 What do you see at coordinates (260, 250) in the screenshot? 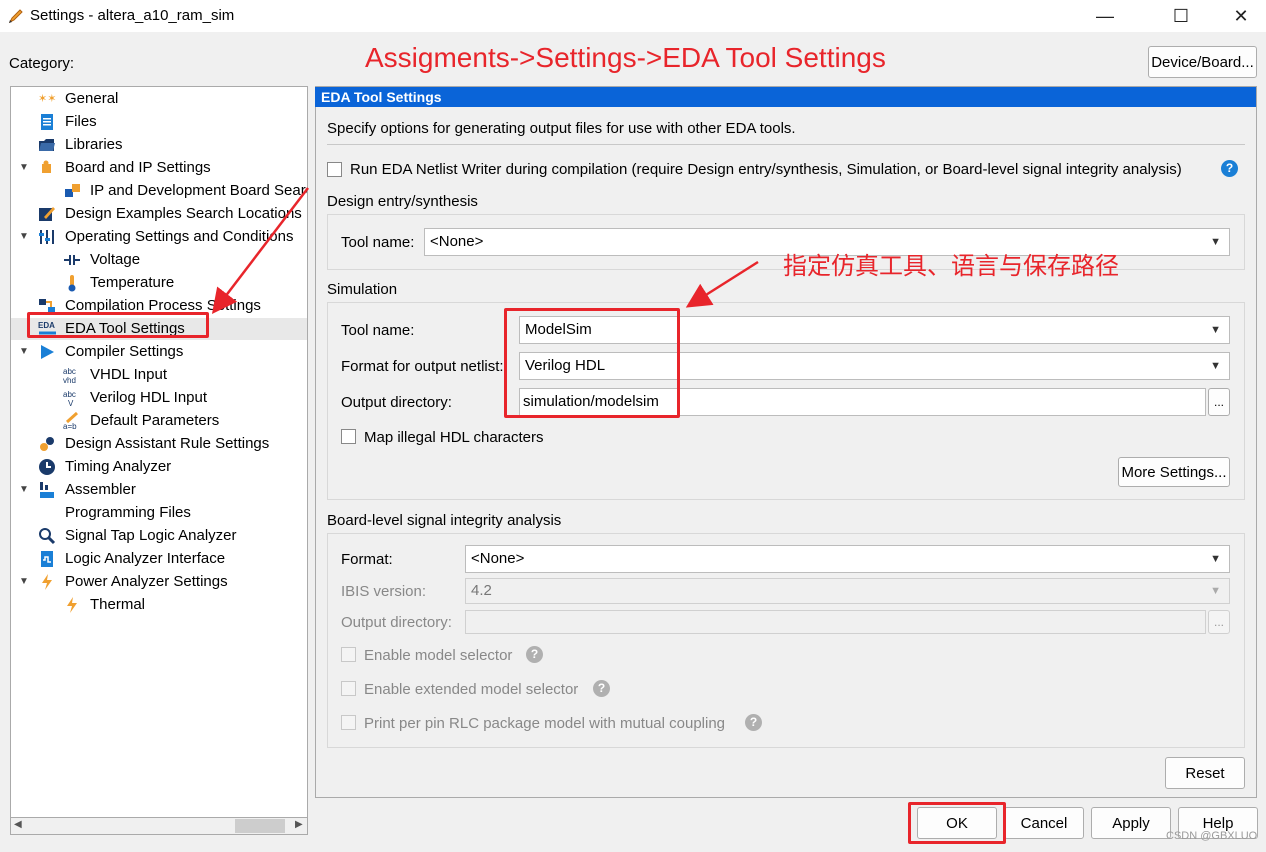
I see `arrow-to-eda` at bounding box center [260, 250].